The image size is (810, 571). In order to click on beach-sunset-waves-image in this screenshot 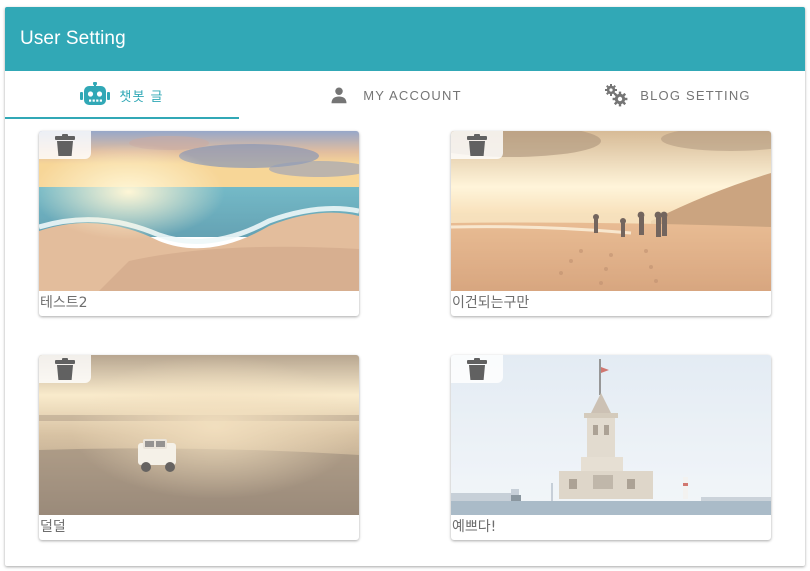, I will do `click(199, 211)`.